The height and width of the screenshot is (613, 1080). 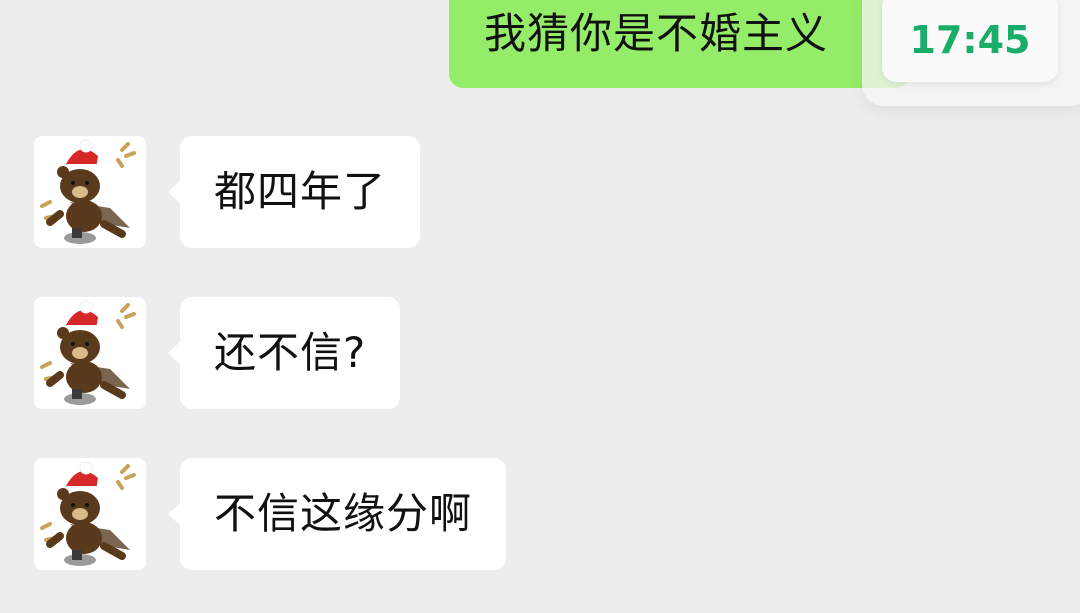 I want to click on received-message-text: 都四年了, so click(x=300, y=191).